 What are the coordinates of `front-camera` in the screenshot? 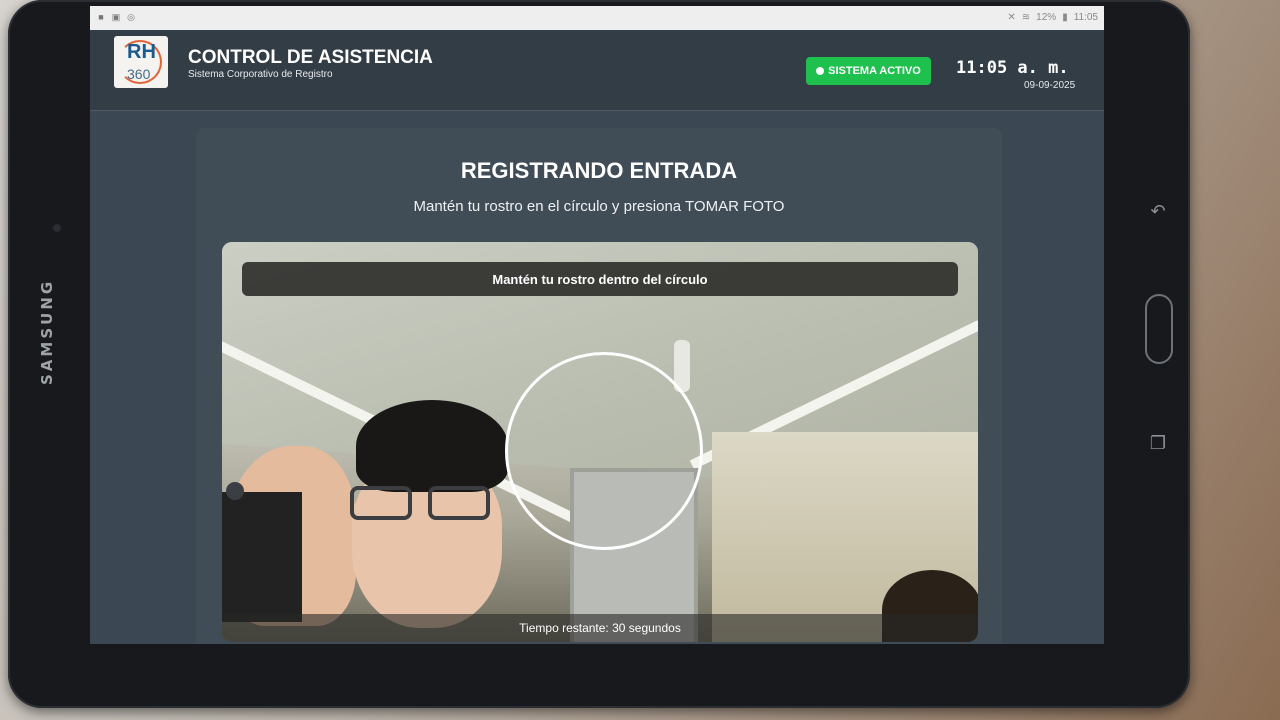 It's located at (57, 228).